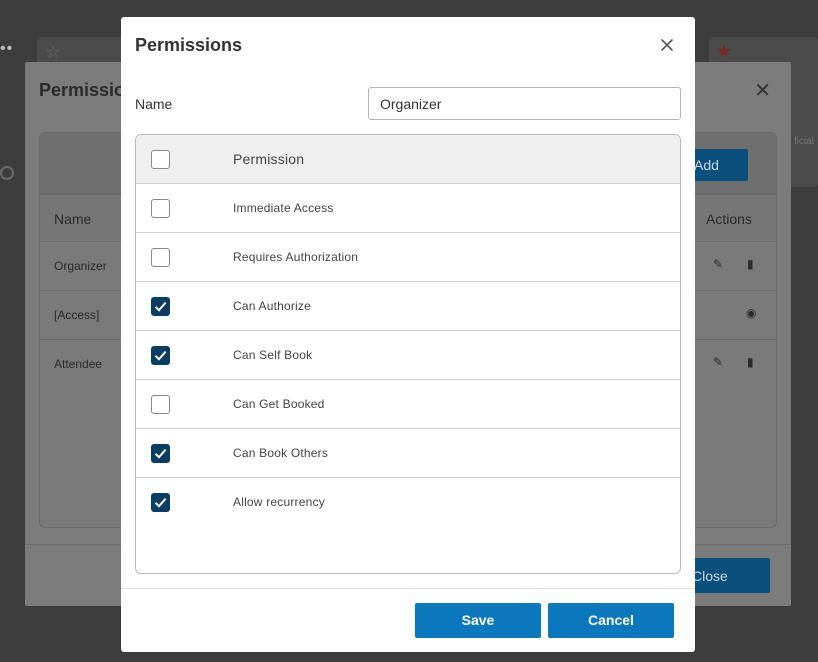 This screenshot has width=818, height=662. Describe the element at coordinates (408, 257) in the screenshot. I see `permission-row: Requires Authorization` at that location.